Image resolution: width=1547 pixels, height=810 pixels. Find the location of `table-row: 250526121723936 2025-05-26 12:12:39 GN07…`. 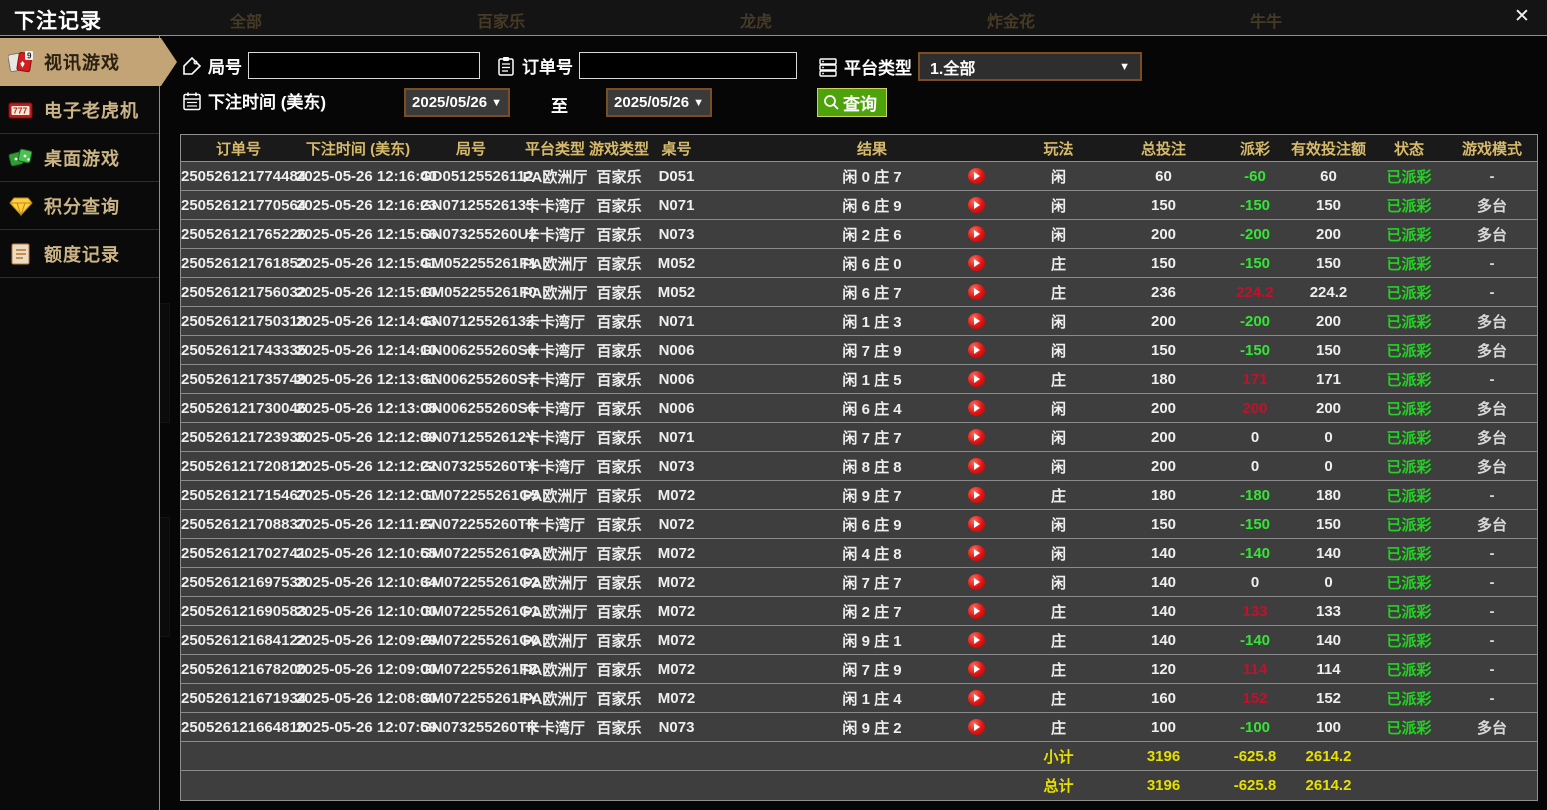

table-row: 250526121723936 2025-05-26 12:12:39 GN07… is located at coordinates (859, 437).